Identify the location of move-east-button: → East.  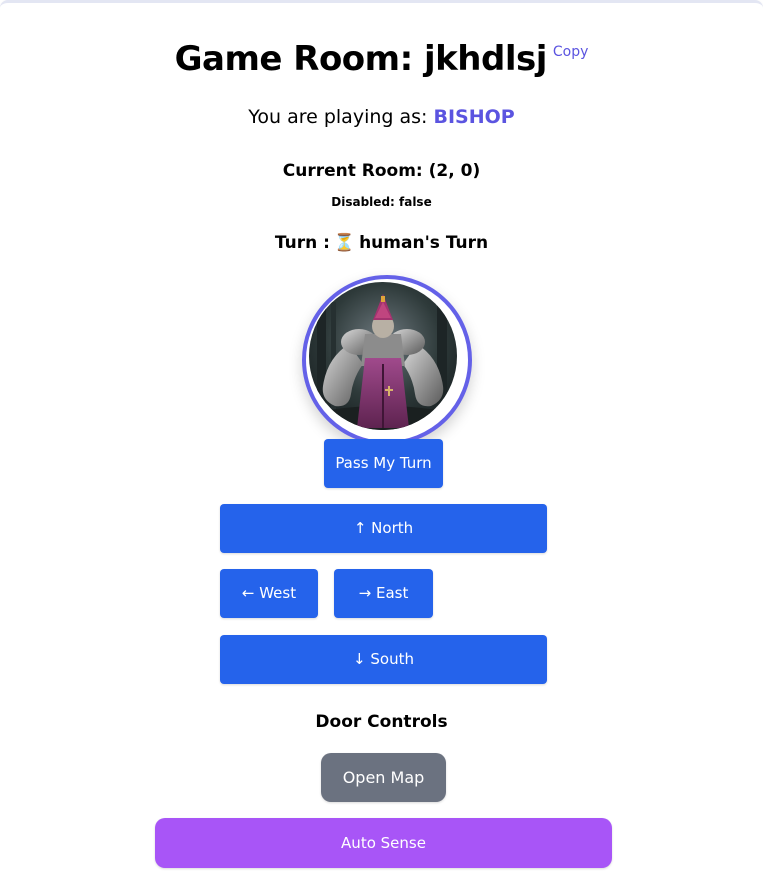
(383, 593).